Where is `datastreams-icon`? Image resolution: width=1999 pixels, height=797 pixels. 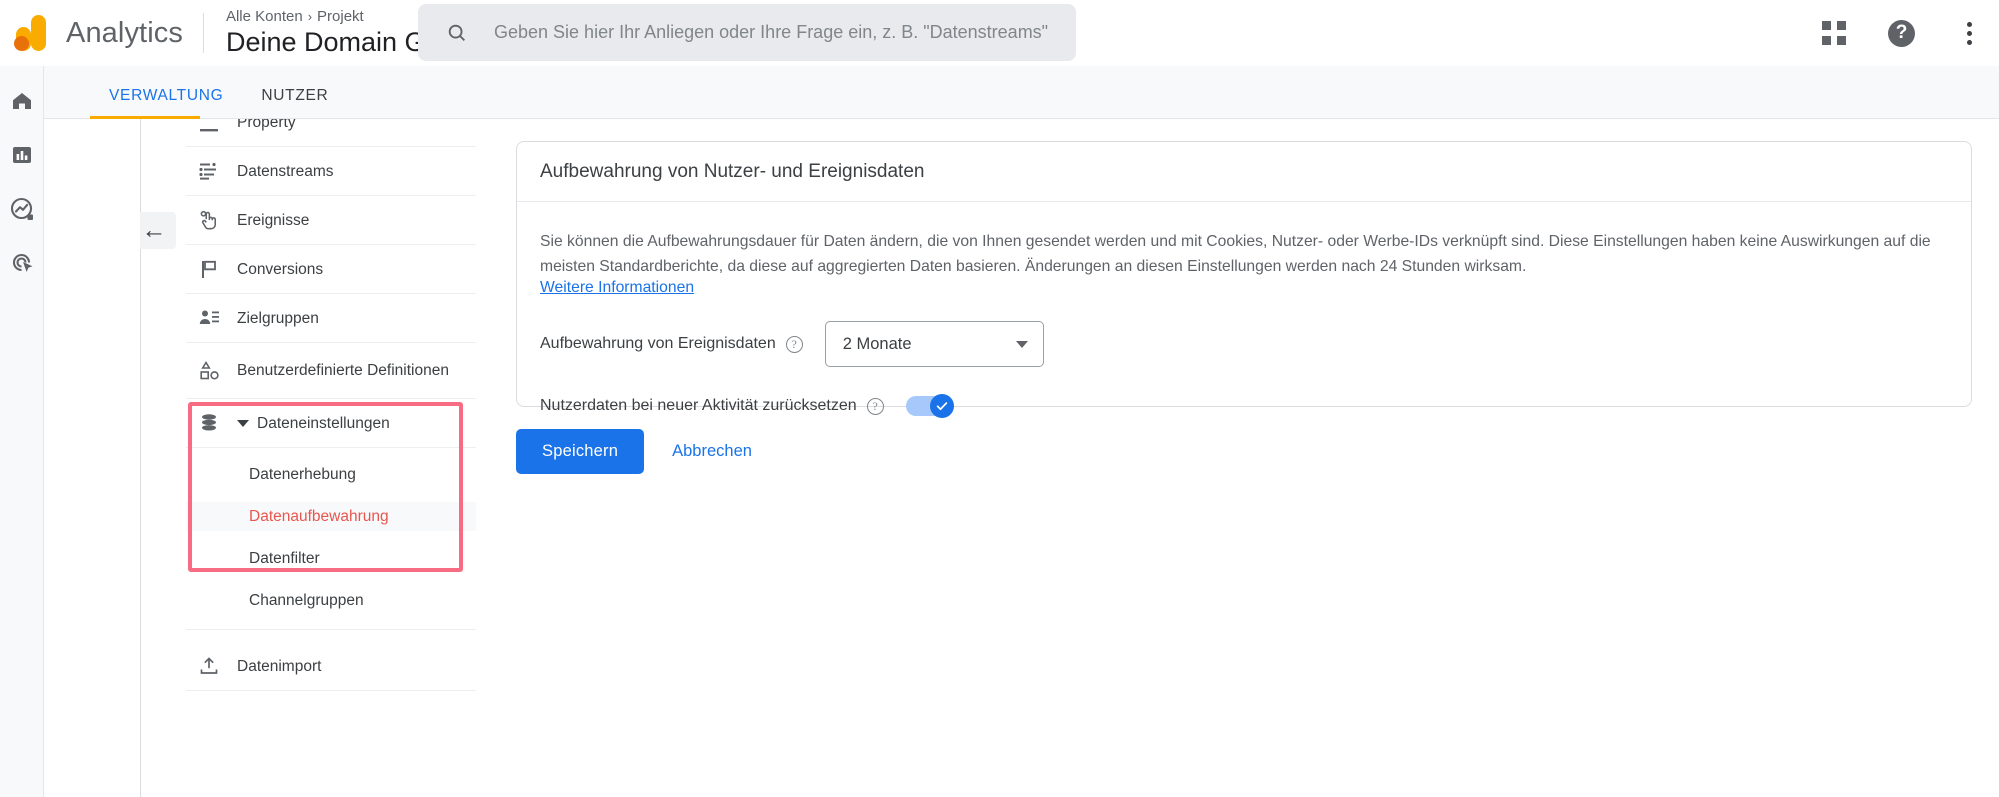 datastreams-icon is located at coordinates (213, 171).